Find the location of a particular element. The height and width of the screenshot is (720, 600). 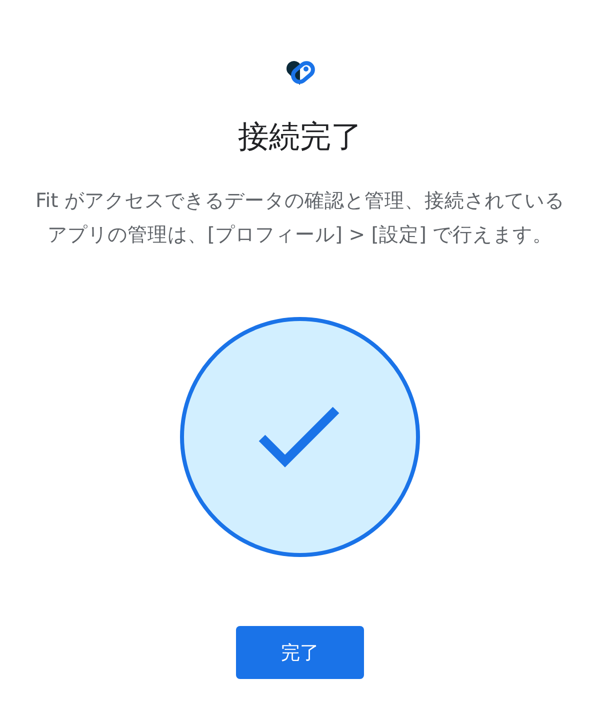

checkmark-circle-icon is located at coordinates (300, 437).